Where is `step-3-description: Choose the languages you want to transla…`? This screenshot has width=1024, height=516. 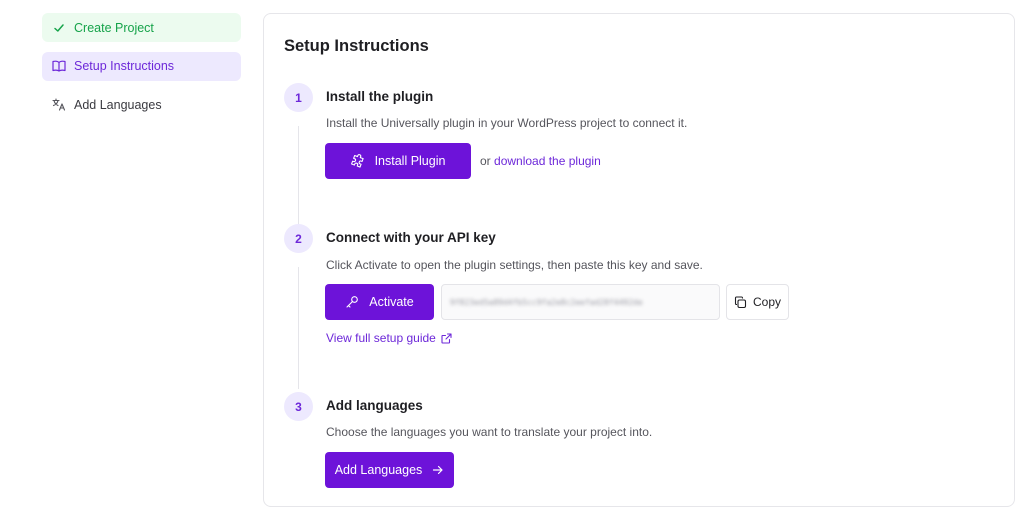
step-3-description: Choose the languages you want to transla… is located at coordinates (489, 432).